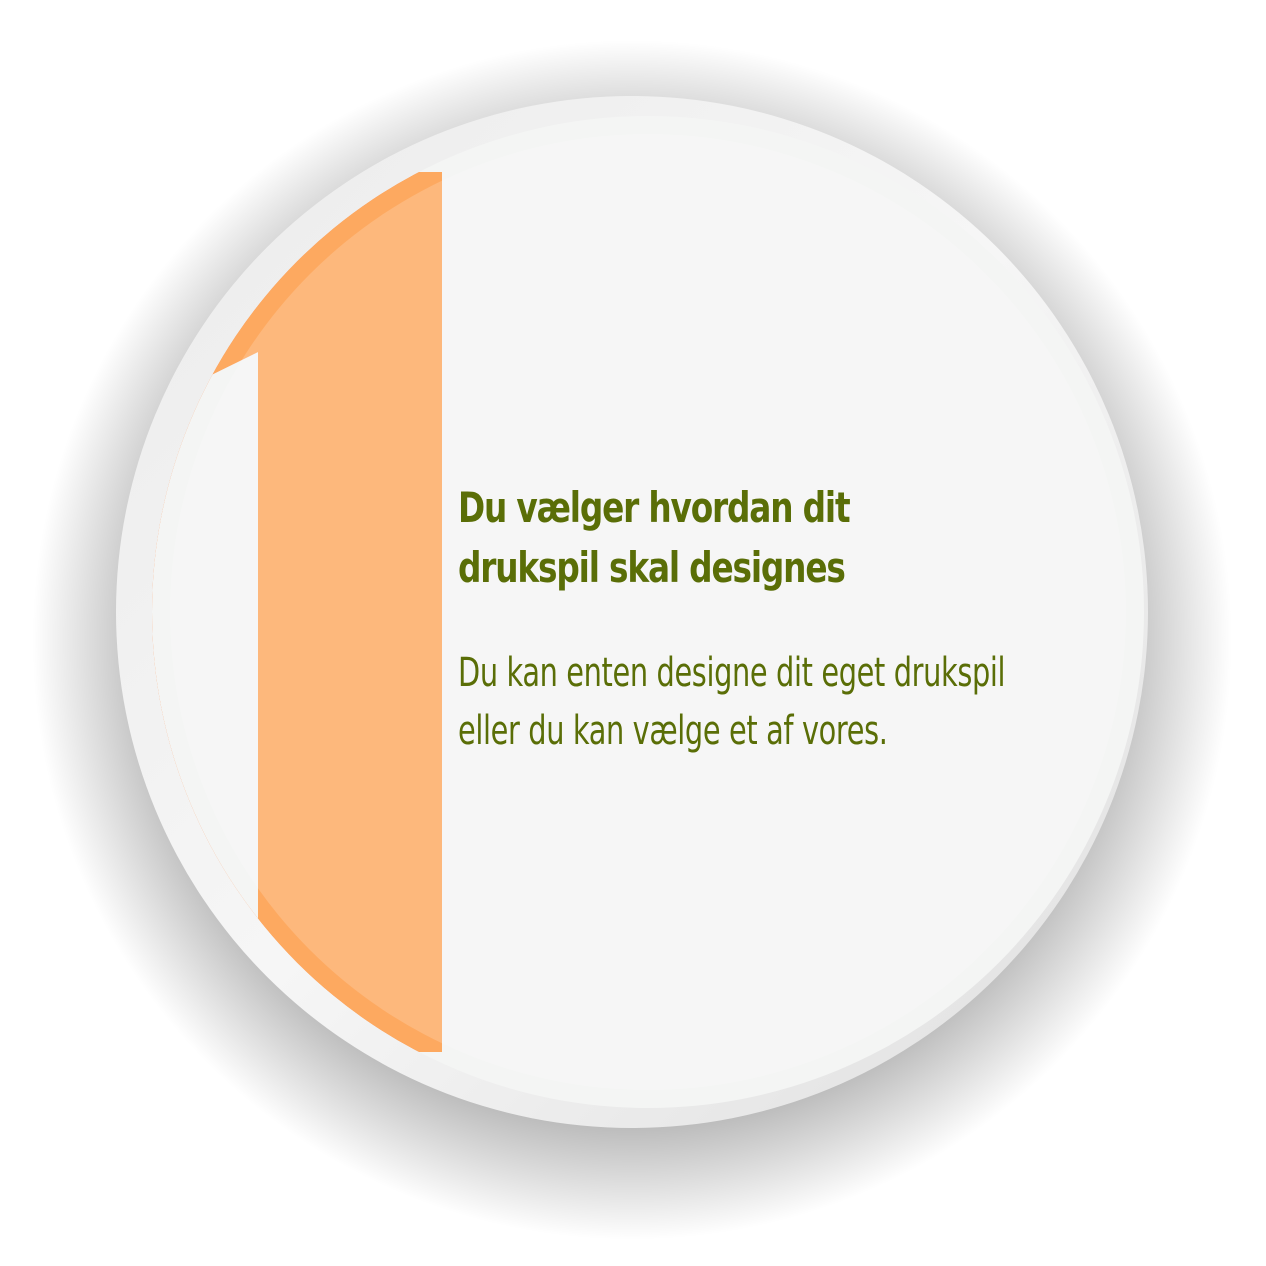 Image resolution: width=1266 pixels, height=1266 pixels. I want to click on step-heading-line-2: drukspil skal designes, so click(652, 567).